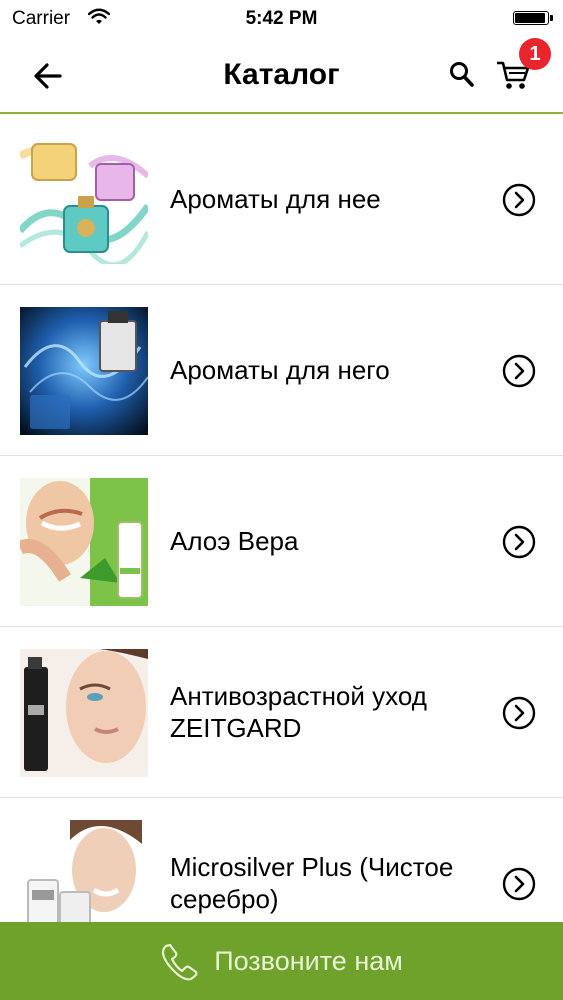 This screenshot has height=1000, width=563. Describe the element at coordinates (298, 712) in the screenshot. I see `catalog-item-label: Антивозрастной уход ZEITGARD` at that location.